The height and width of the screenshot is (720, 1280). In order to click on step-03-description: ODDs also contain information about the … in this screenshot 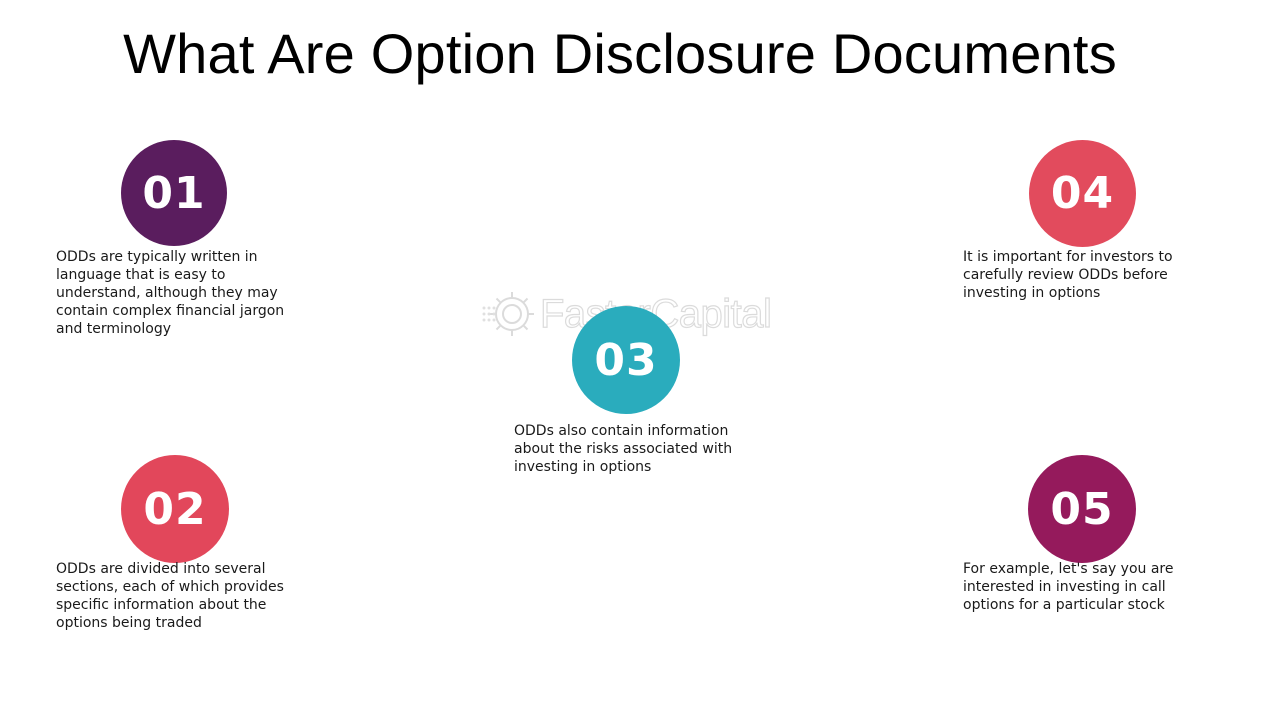, I will do `click(623, 449)`.